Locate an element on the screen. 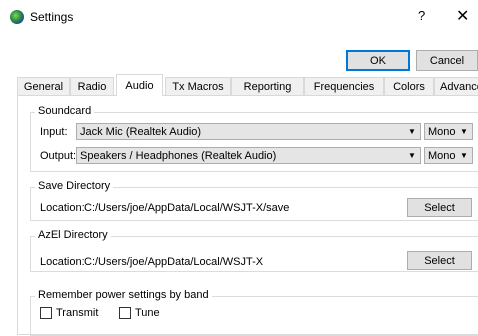 The image size is (478, 336). save-location-path: C:/Users/joe/AppData/Local/WSJT-X/save is located at coordinates (187, 208).